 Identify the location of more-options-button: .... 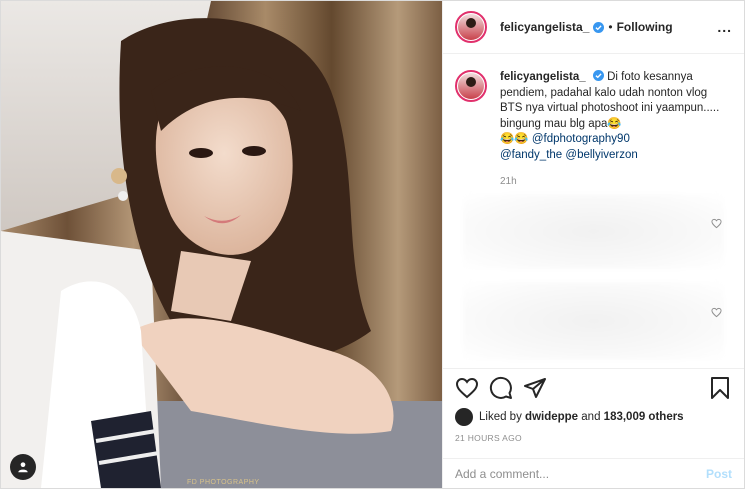
(724, 27).